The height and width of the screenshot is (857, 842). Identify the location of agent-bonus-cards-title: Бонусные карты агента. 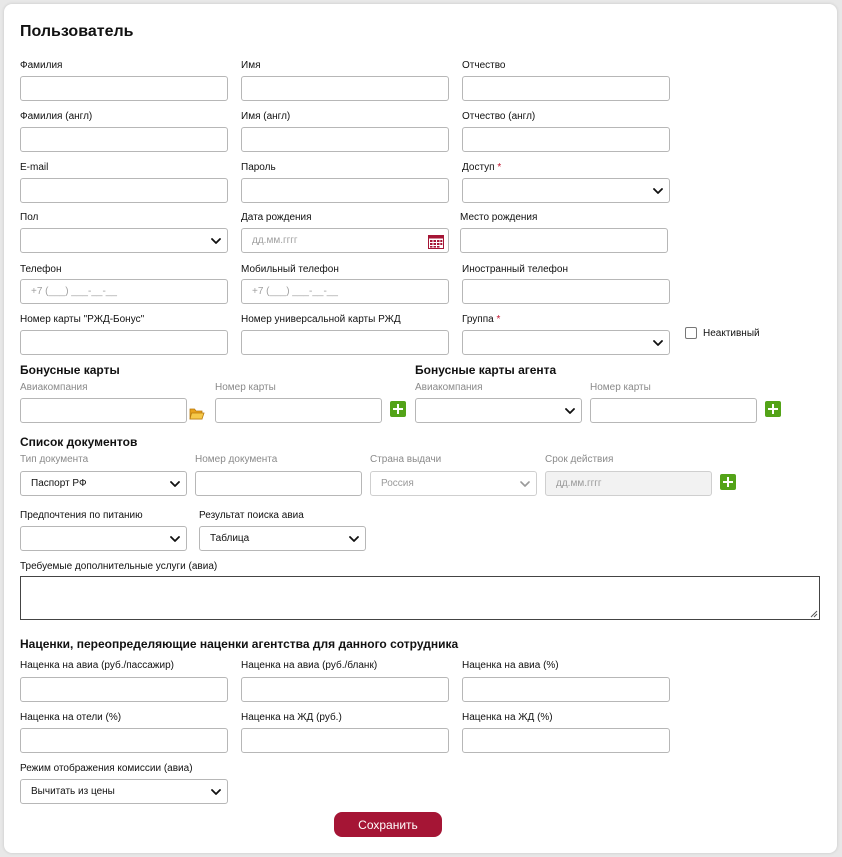
(486, 370).